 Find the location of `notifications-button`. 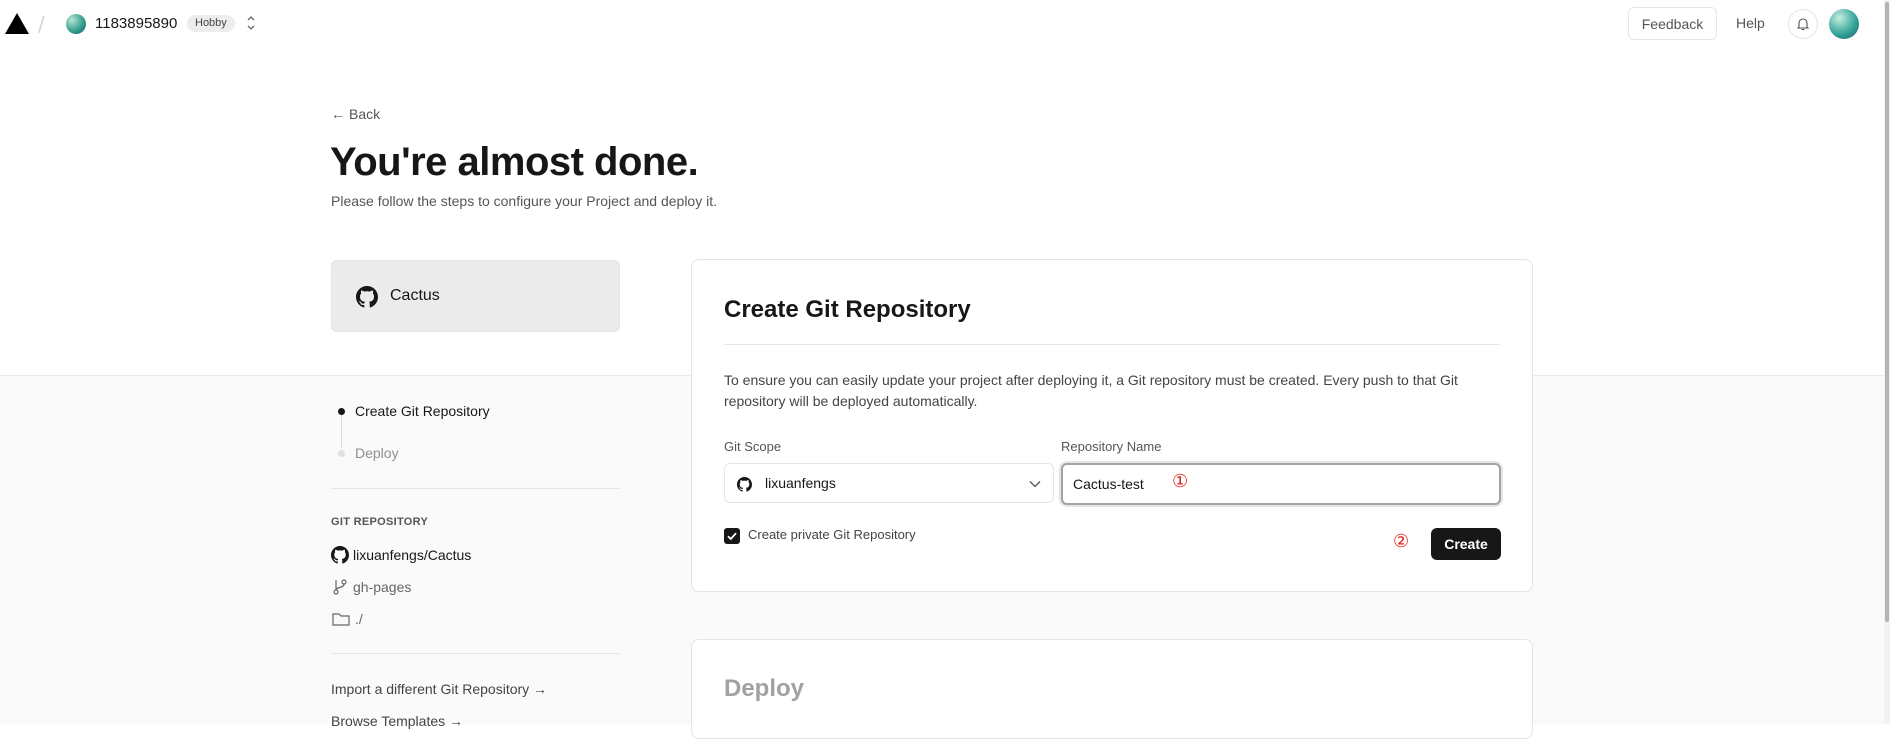

notifications-button is located at coordinates (1803, 24).